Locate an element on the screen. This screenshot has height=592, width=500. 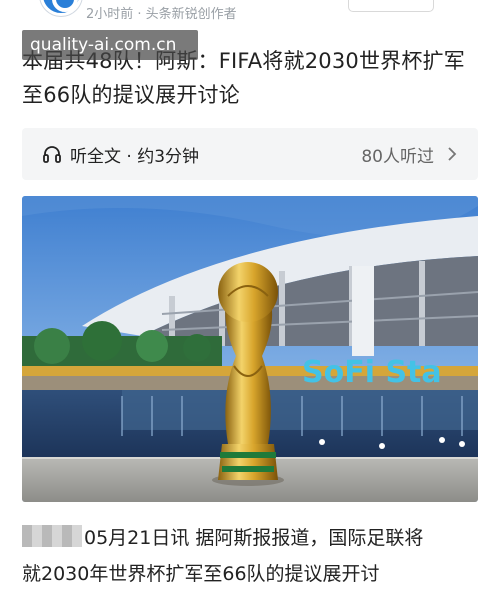
post-time-source: 2小时前 · 头条新锐创作者 is located at coordinates (161, 14).